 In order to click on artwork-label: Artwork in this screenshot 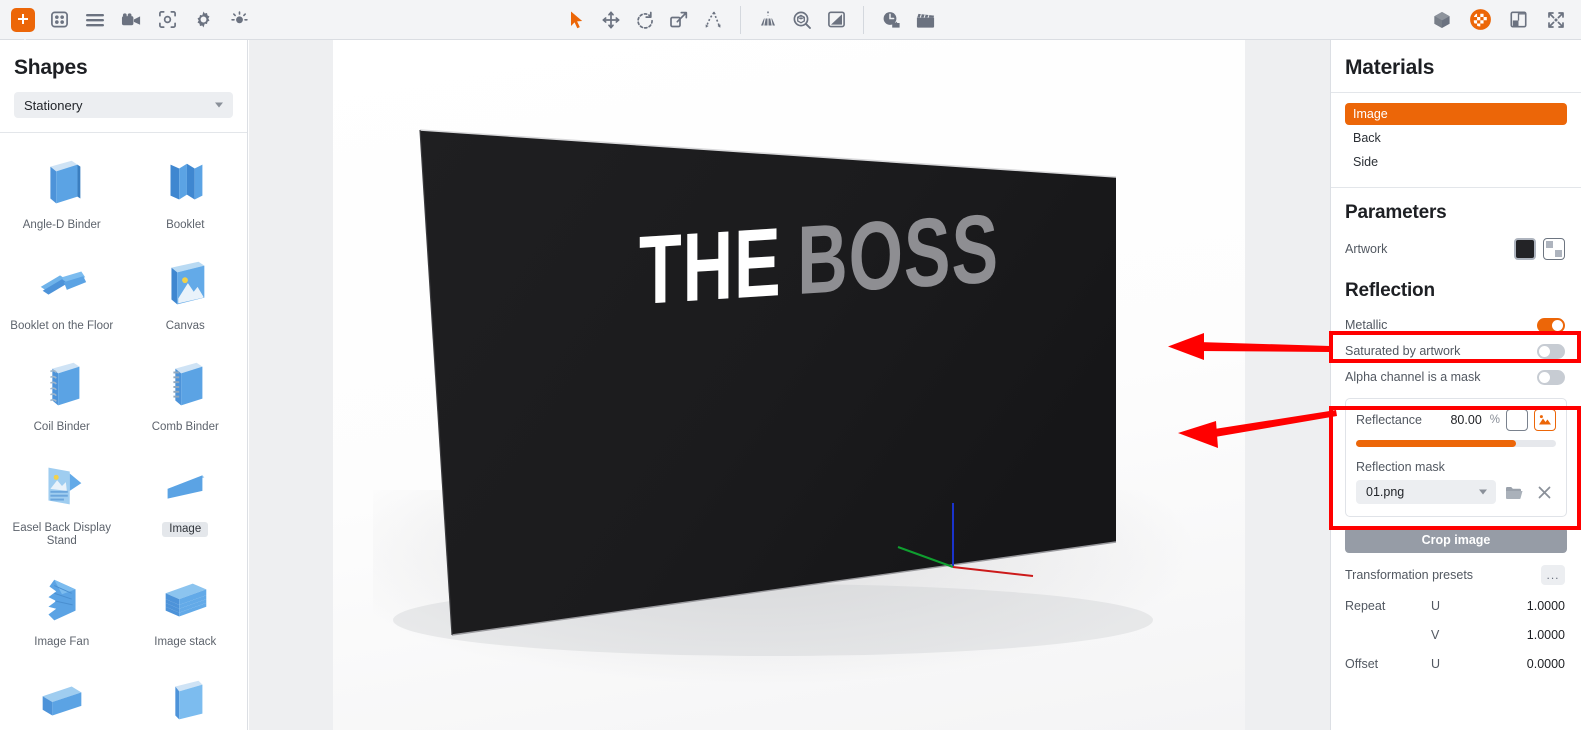, I will do `click(1366, 249)`.